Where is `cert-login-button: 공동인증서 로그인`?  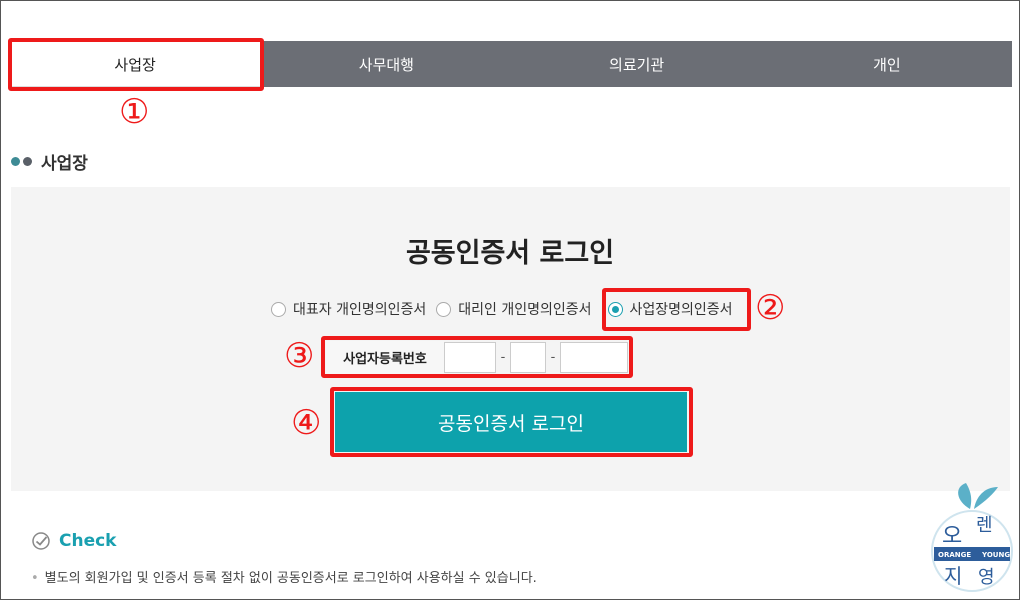 cert-login-button: 공동인증서 로그인 is located at coordinates (511, 422).